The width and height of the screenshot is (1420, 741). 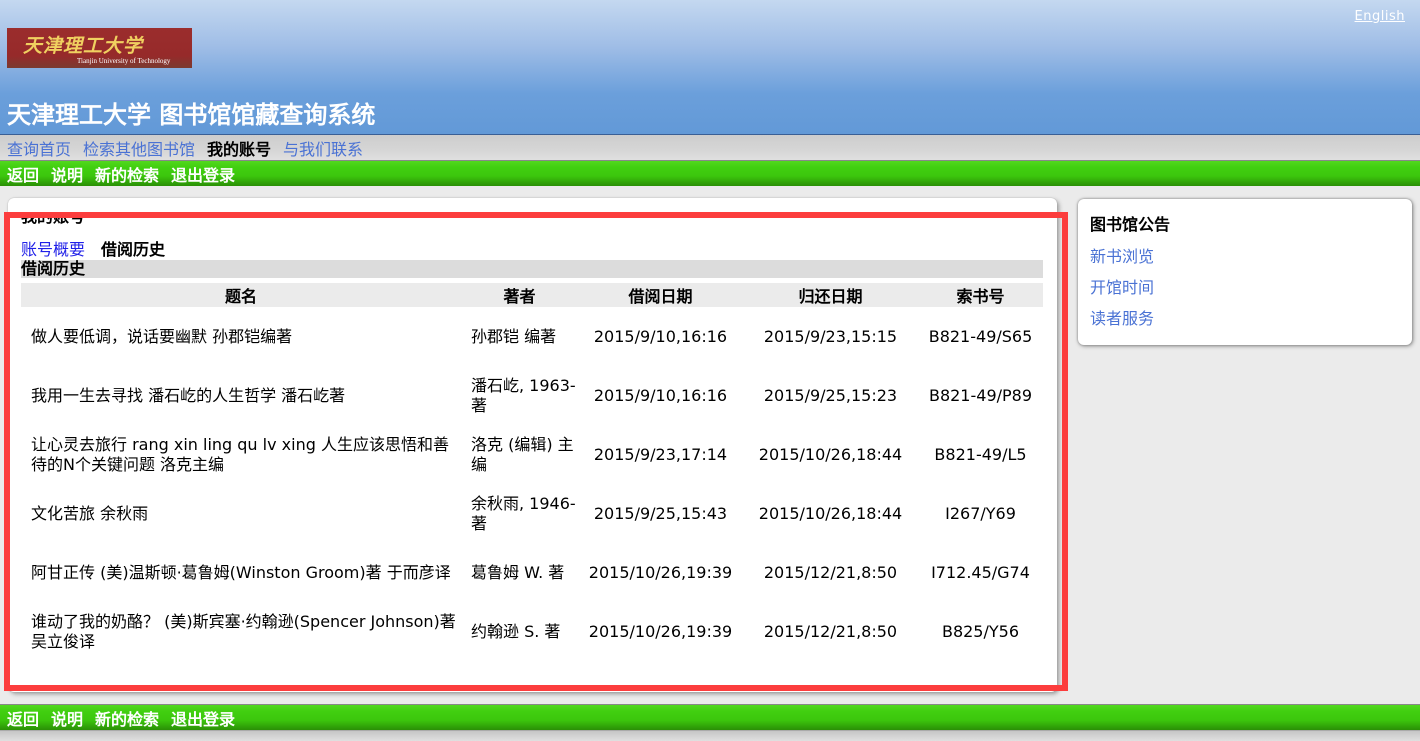 What do you see at coordinates (660, 513) in the screenshot?
I see `cell-borrow-date: 2015/9/25,15:43` at bounding box center [660, 513].